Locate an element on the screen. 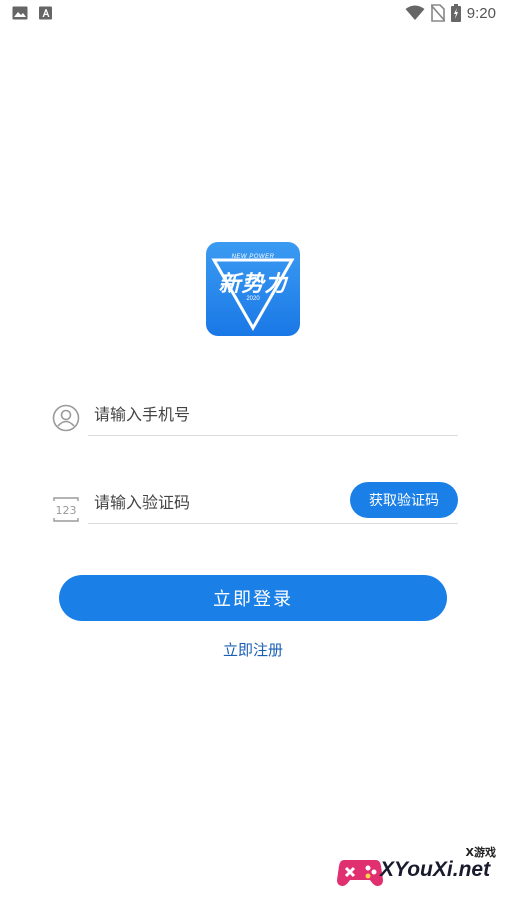  get-code-button: 获取验证码 is located at coordinates (404, 500).